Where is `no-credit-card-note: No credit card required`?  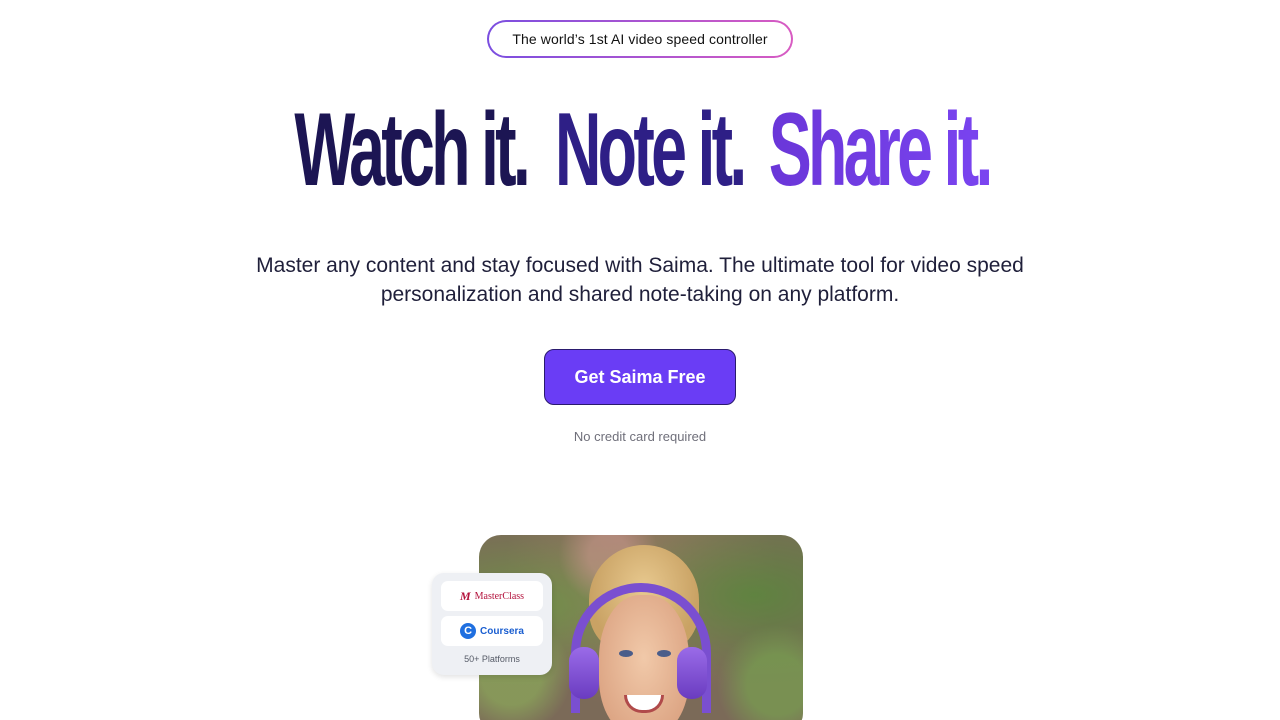 no-credit-card-note: No credit card required is located at coordinates (640, 436).